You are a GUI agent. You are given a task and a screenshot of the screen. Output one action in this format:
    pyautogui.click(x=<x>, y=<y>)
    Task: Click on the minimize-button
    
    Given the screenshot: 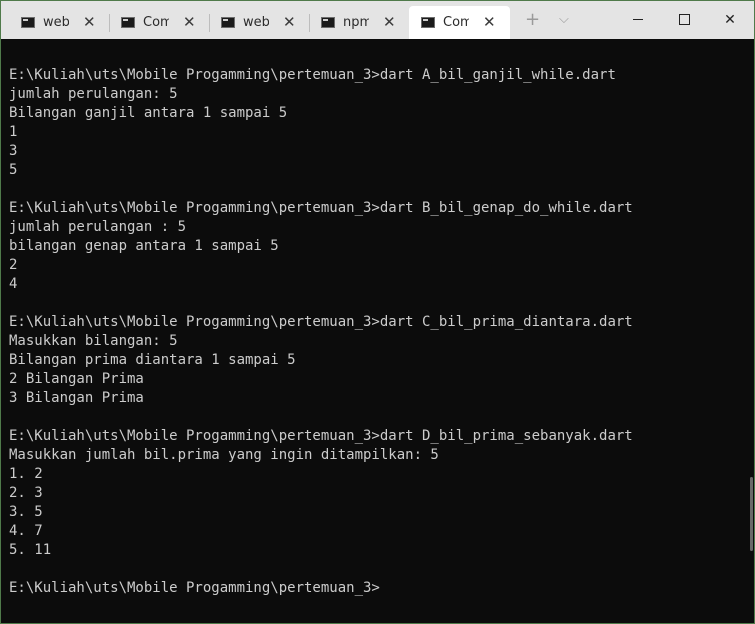 What is the action you would take?
    pyautogui.click(x=638, y=20)
    